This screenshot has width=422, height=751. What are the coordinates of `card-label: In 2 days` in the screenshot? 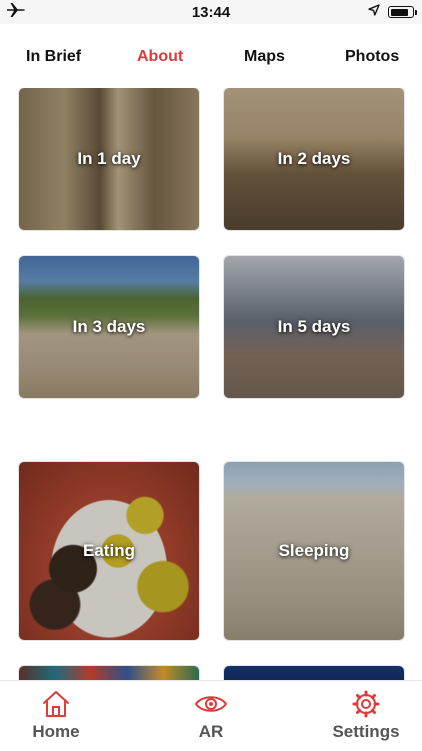 It's located at (314, 158).